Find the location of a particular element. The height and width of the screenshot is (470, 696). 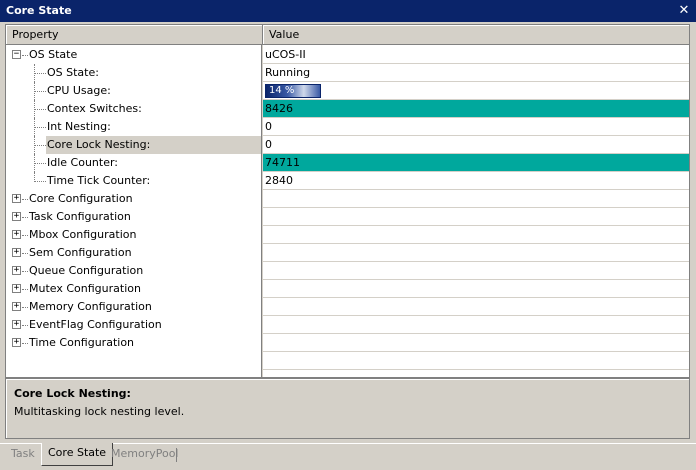

property-row: Core Lock Nesting: 0 is located at coordinates (347, 145).